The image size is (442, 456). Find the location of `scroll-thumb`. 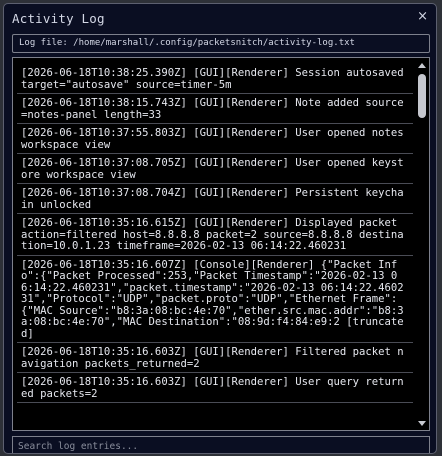

scroll-thumb is located at coordinates (422, 96).